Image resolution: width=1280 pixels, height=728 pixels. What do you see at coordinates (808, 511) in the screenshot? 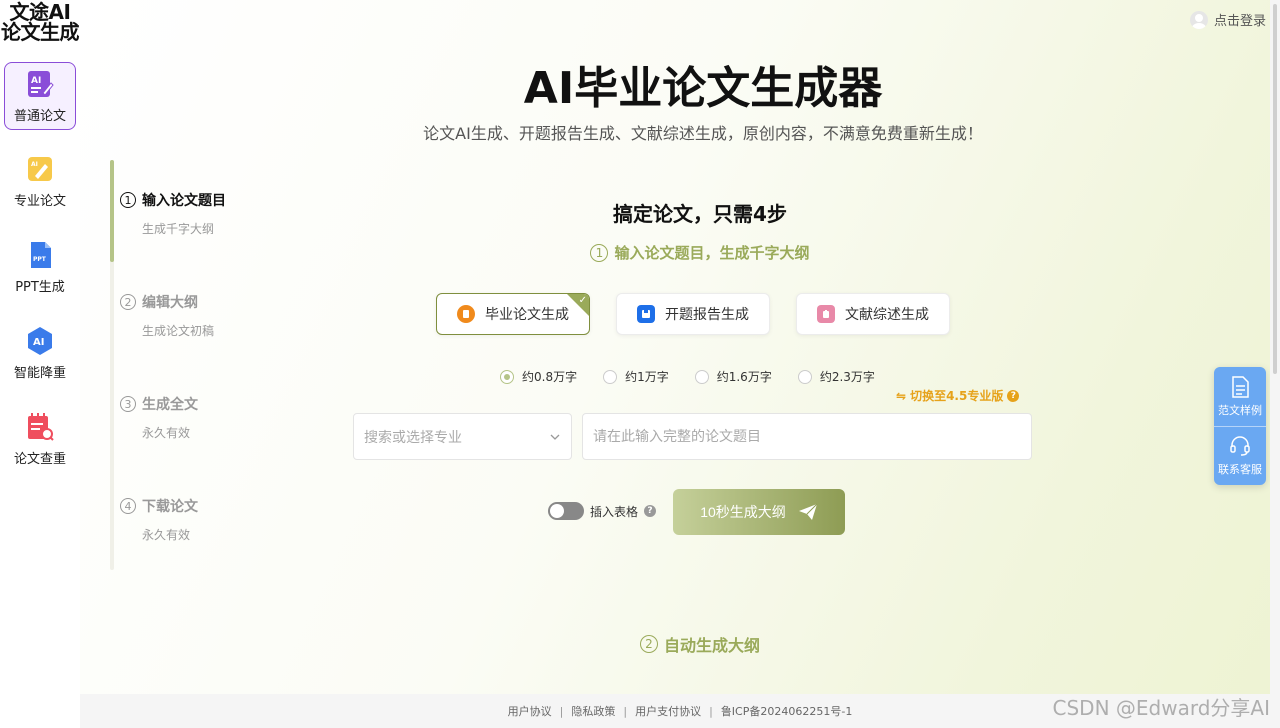
I see `paper-plane-icon` at bounding box center [808, 511].